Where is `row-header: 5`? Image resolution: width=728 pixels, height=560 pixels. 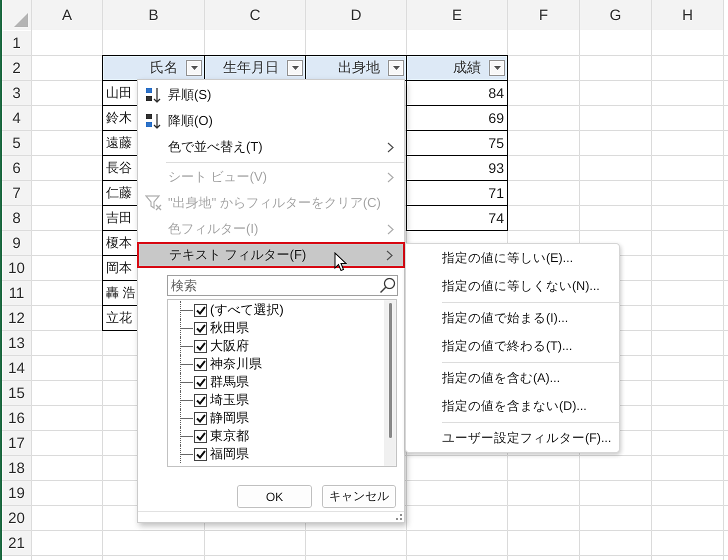
row-header: 5 is located at coordinates (16, 143).